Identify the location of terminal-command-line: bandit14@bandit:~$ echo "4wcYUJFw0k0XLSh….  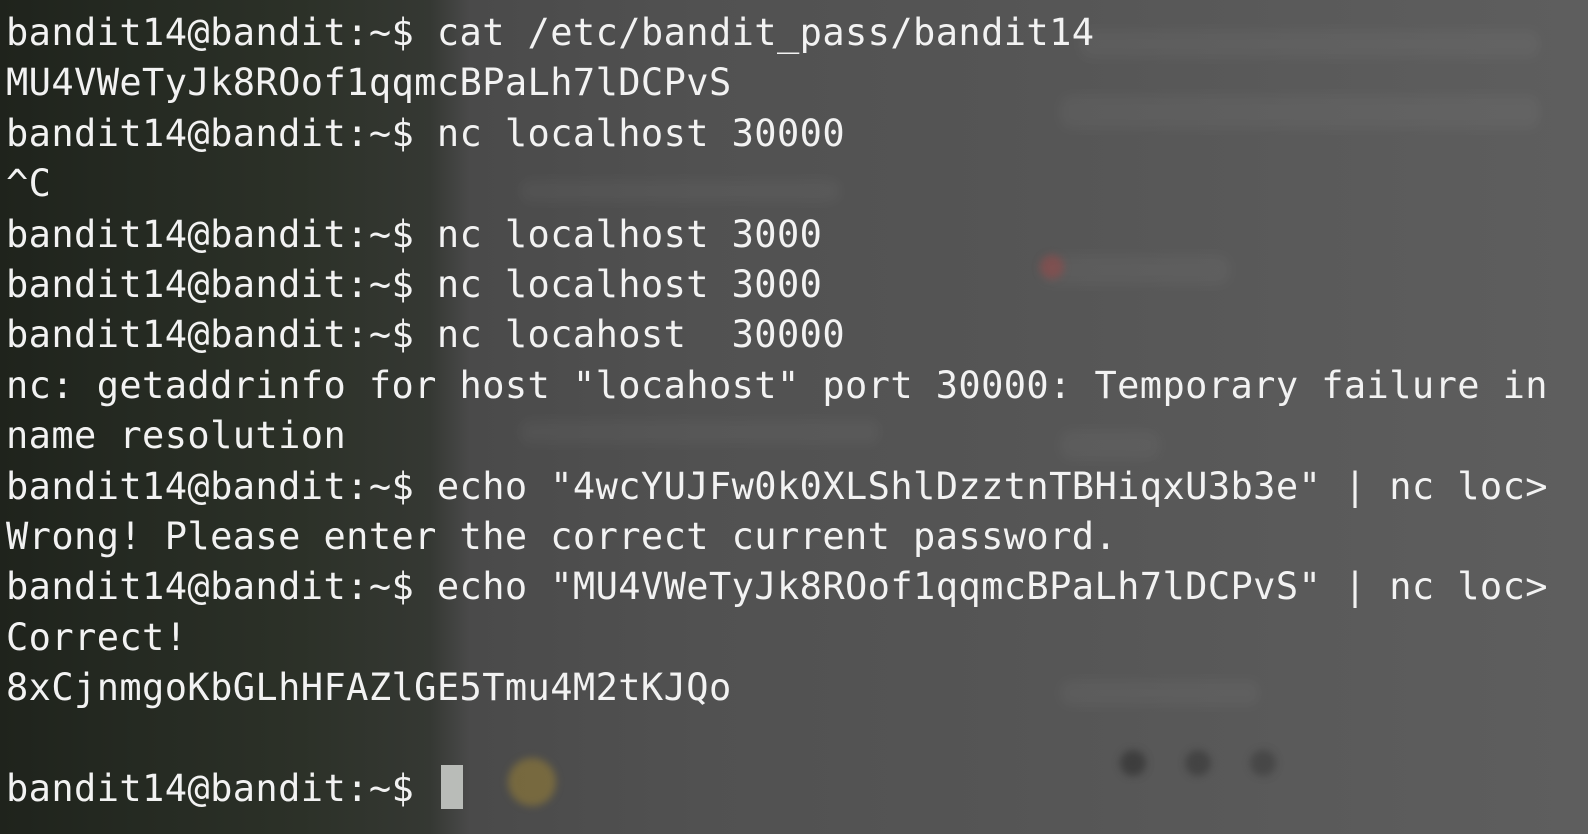
(797, 487).